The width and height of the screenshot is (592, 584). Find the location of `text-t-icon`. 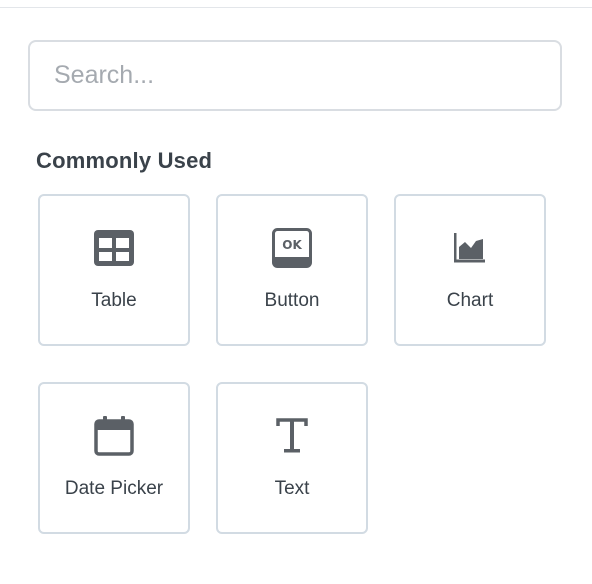

text-t-icon is located at coordinates (292, 436).